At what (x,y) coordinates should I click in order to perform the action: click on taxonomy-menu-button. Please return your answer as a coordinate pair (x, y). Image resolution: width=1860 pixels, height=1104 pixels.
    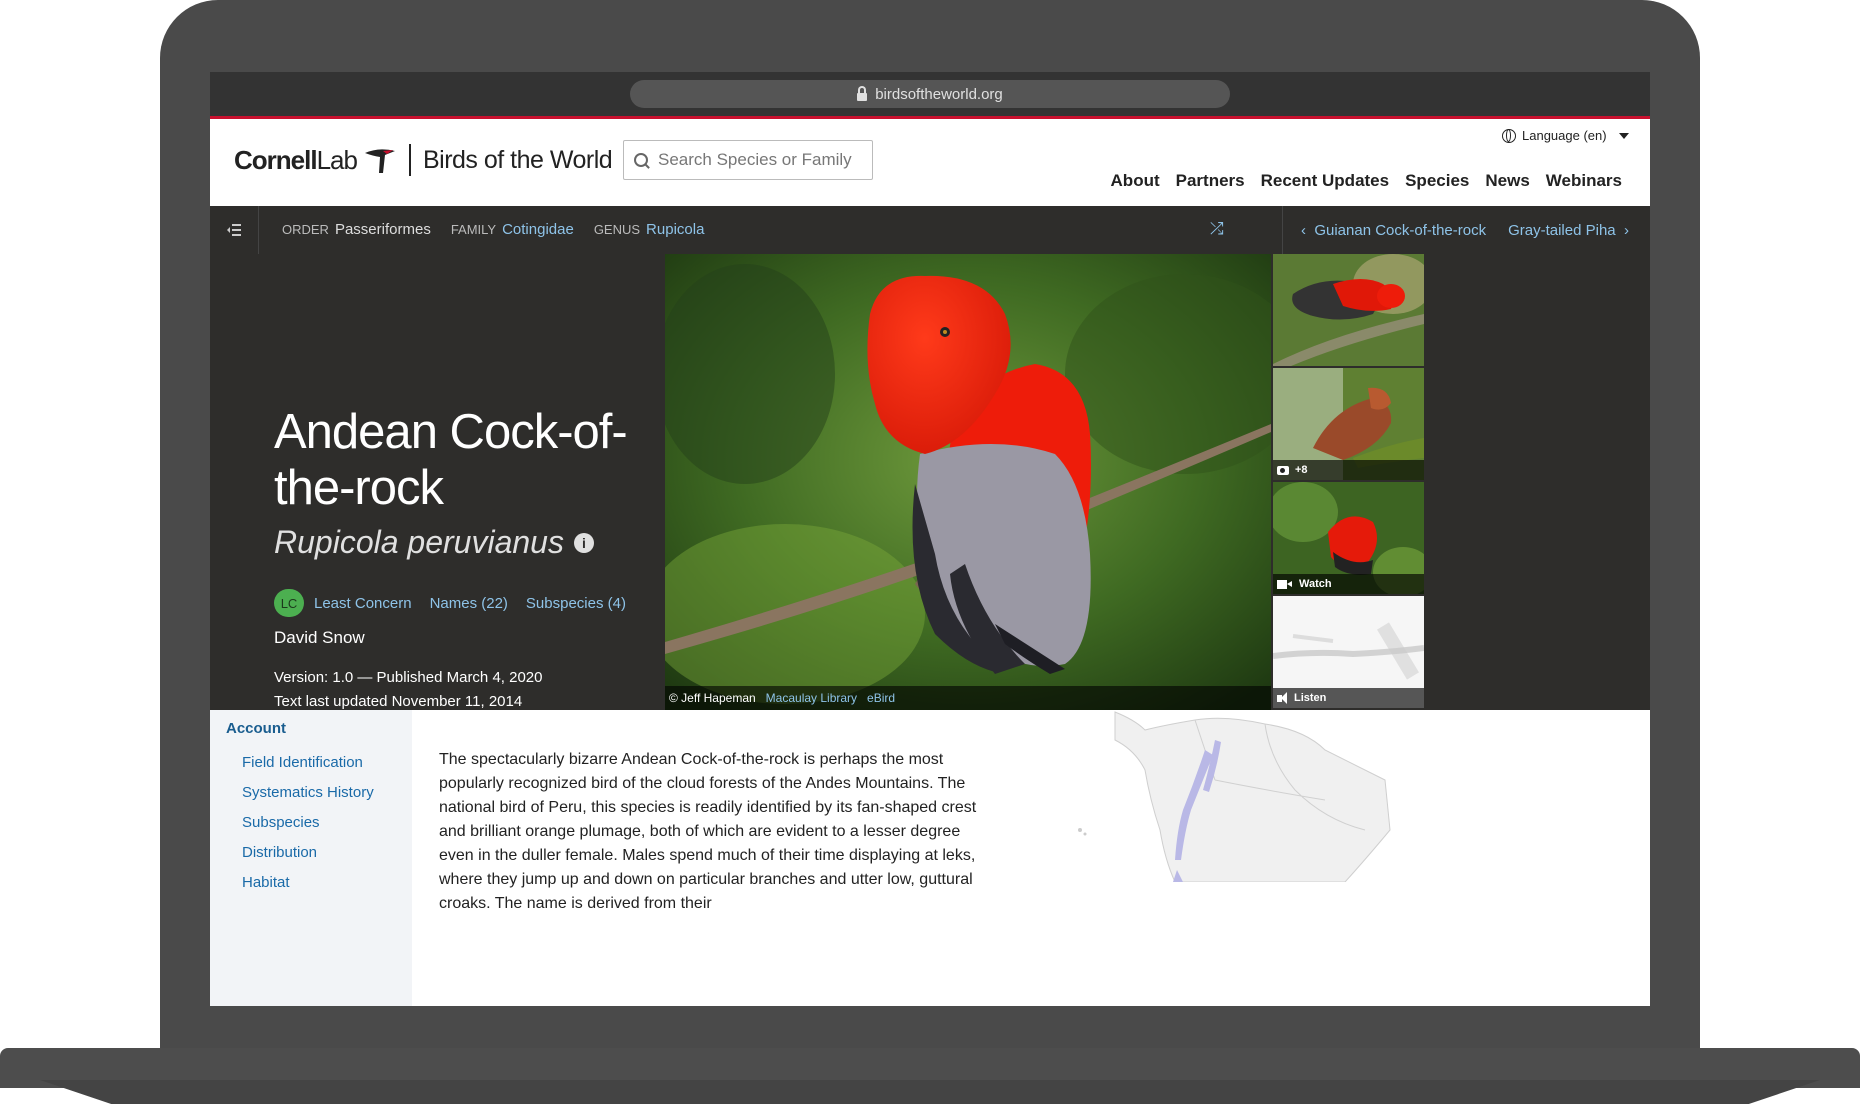
    Looking at the image, I should click on (234, 230).